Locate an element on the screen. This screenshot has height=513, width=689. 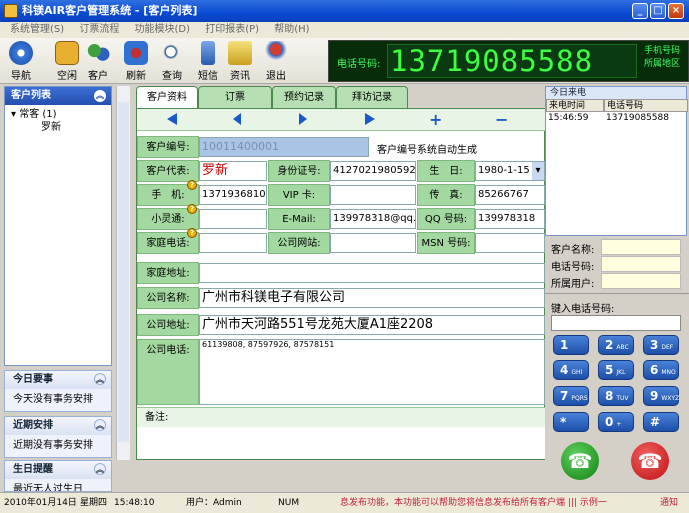
refresh-icon is located at coordinates (136, 53).